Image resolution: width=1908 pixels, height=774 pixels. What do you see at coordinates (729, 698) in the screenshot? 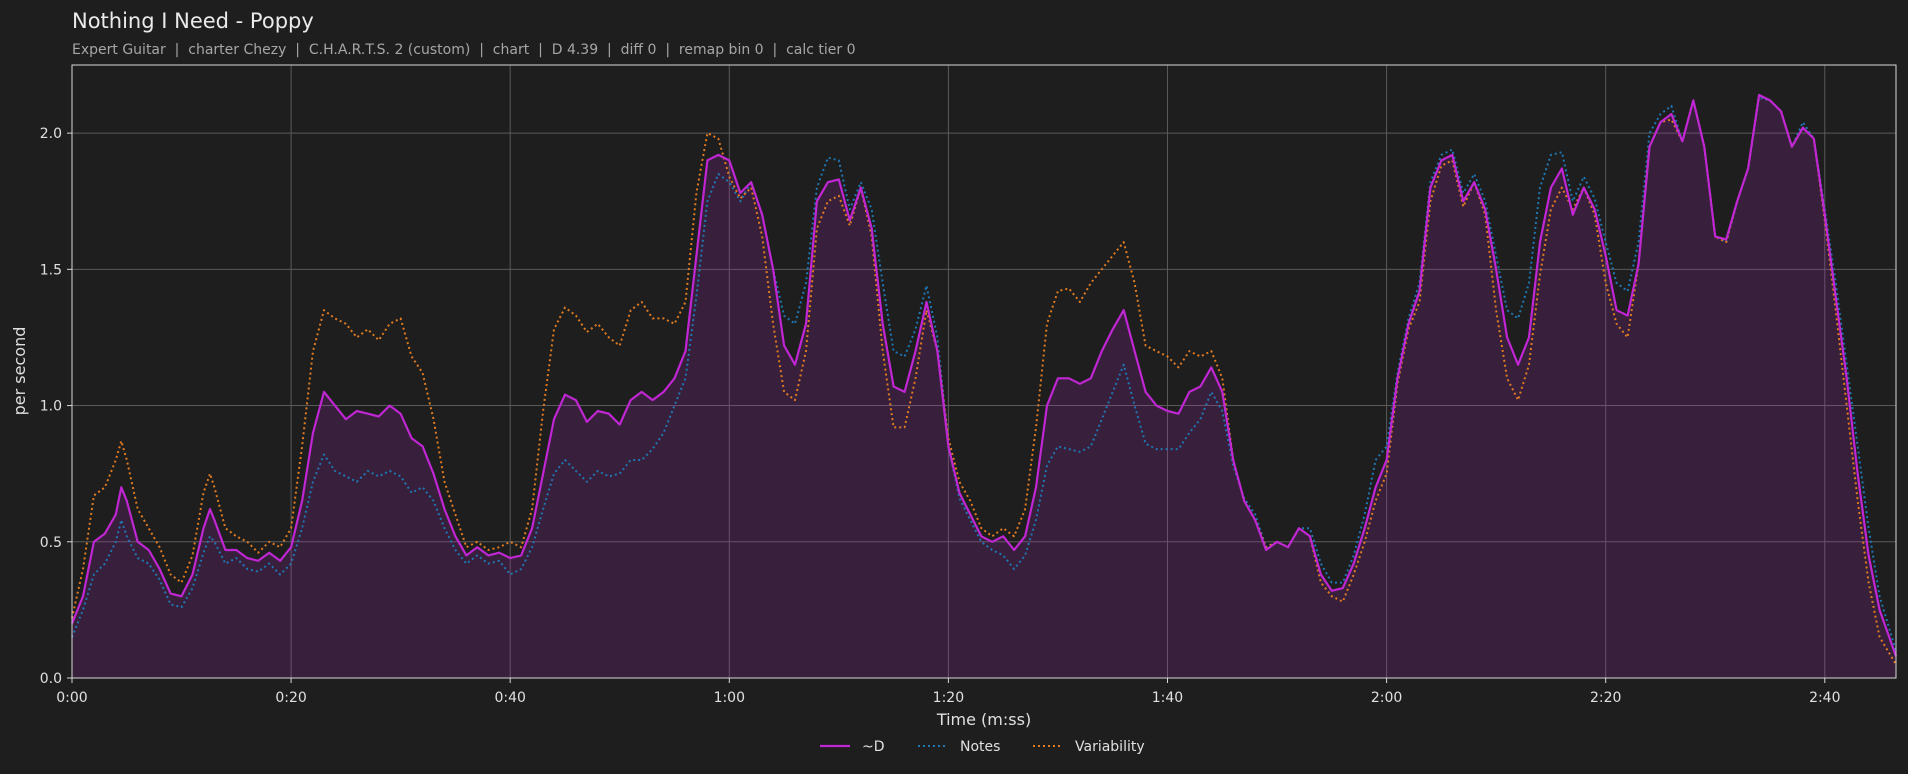
I see `x-tick-label: 1:00` at bounding box center [729, 698].